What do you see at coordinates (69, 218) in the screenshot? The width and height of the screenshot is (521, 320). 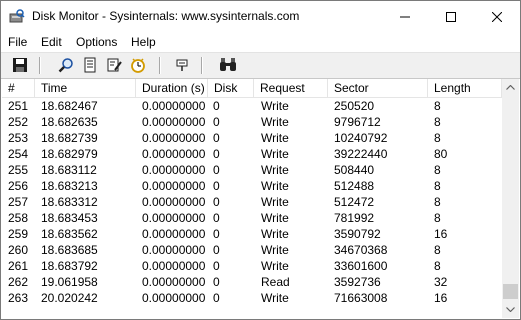 I see `cell-time: 18.683453` at bounding box center [69, 218].